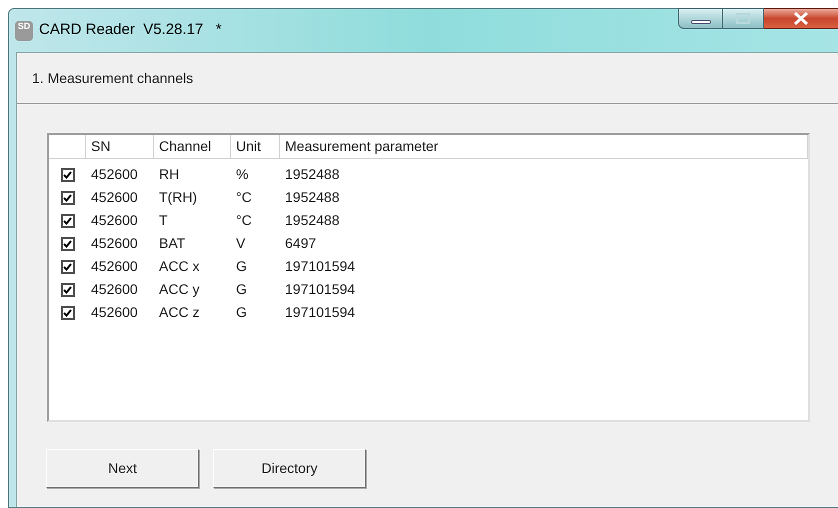  I want to click on close-button, so click(801, 18).